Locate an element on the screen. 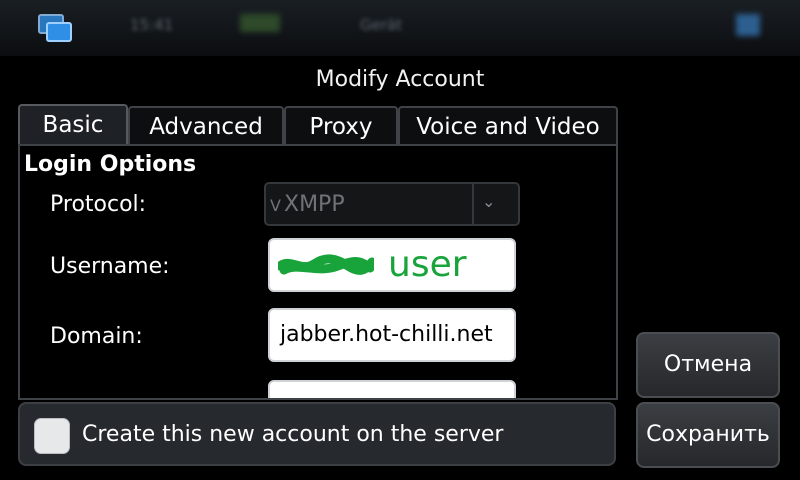  domain-input: jabber.hot-chilli.net is located at coordinates (392, 335).